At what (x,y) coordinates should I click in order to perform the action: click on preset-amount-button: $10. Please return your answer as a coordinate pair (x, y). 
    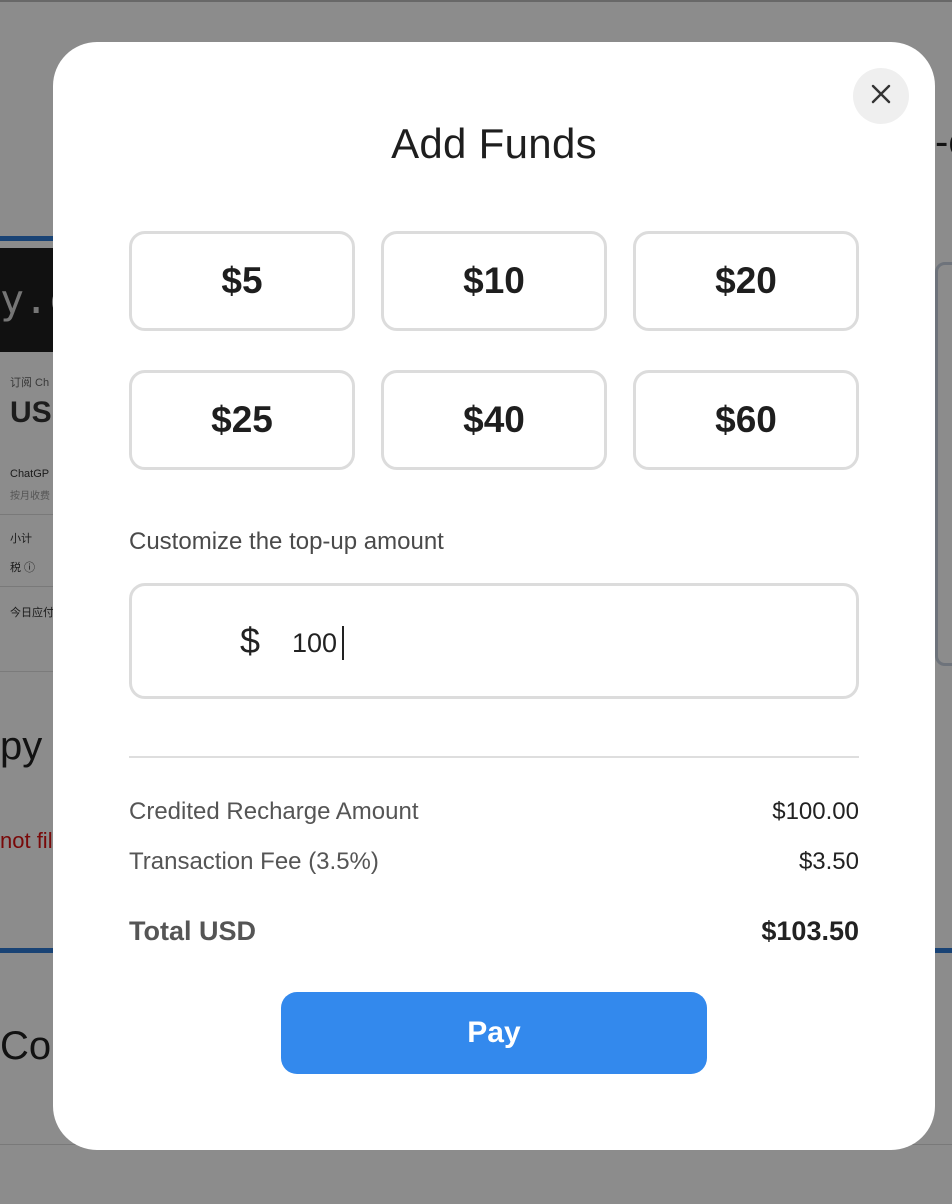
    Looking at the image, I should click on (494, 281).